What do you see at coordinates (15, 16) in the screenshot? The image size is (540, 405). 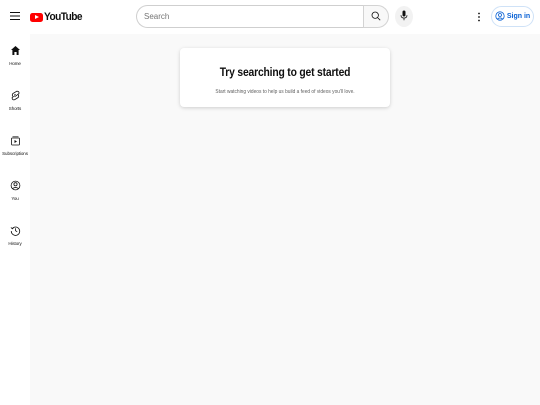 I see `menu-icon` at bounding box center [15, 16].